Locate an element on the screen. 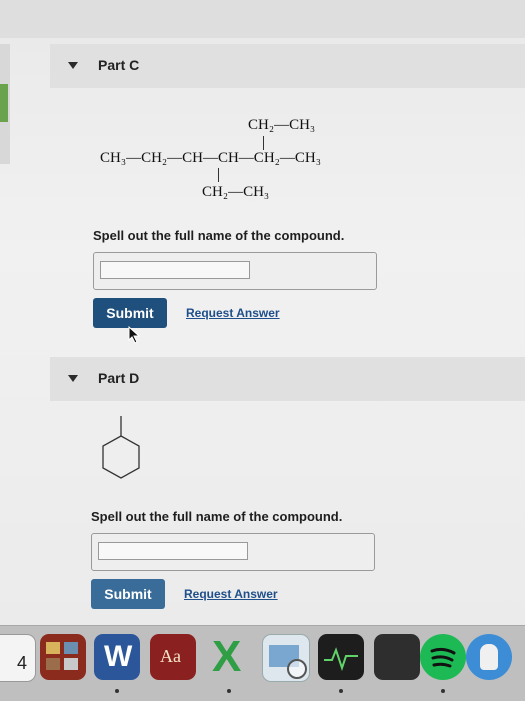 This screenshot has height=701, width=525. dictionary-icon: Aa is located at coordinates (173, 657).